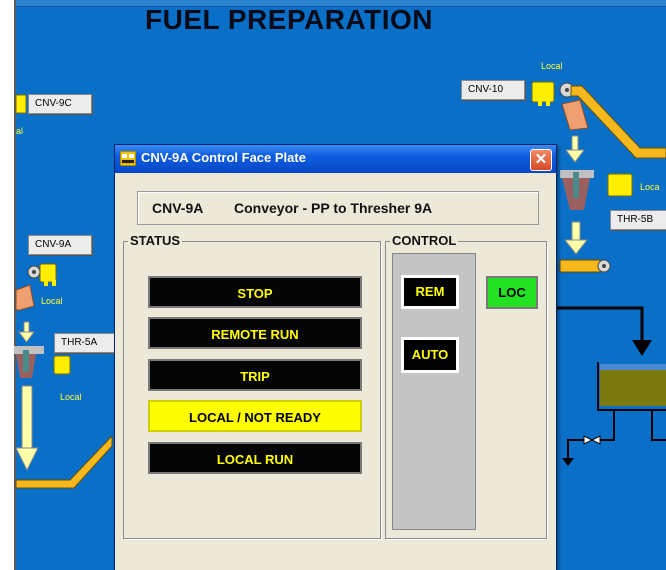 This screenshot has width=666, height=570. I want to click on status-group-label: STATUS, so click(155, 240).